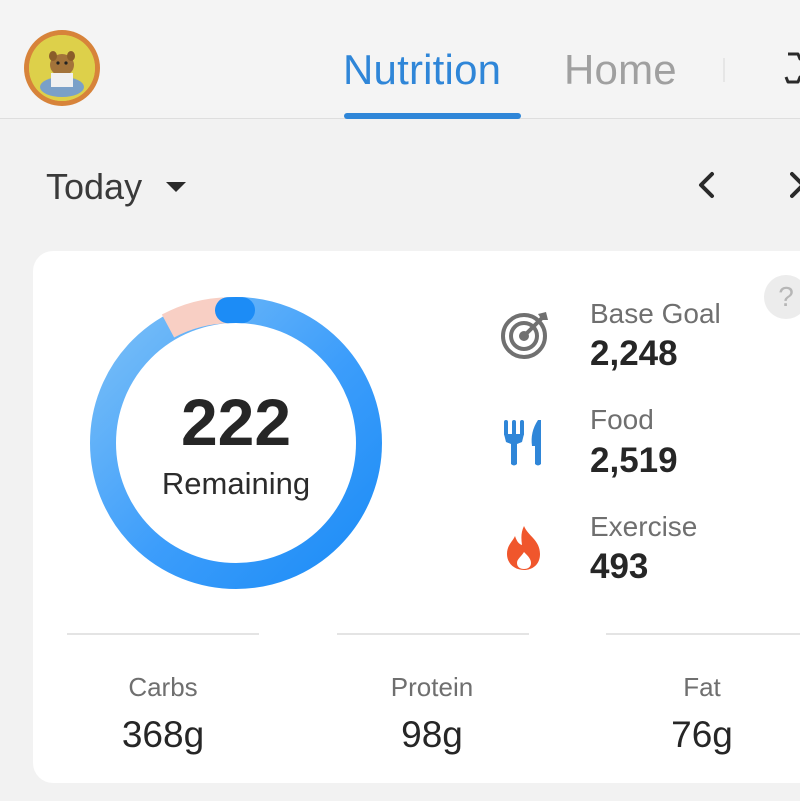  Describe the element at coordinates (622, 419) in the screenshot. I see `food-label: Food` at that location.